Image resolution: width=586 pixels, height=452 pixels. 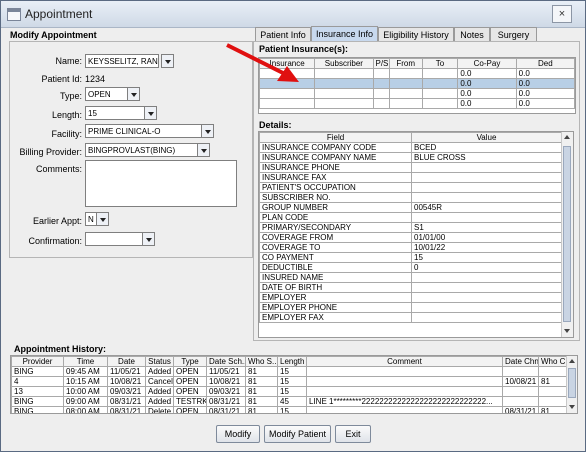 I want to click on scroll-down-icon, so click(x=567, y=330).